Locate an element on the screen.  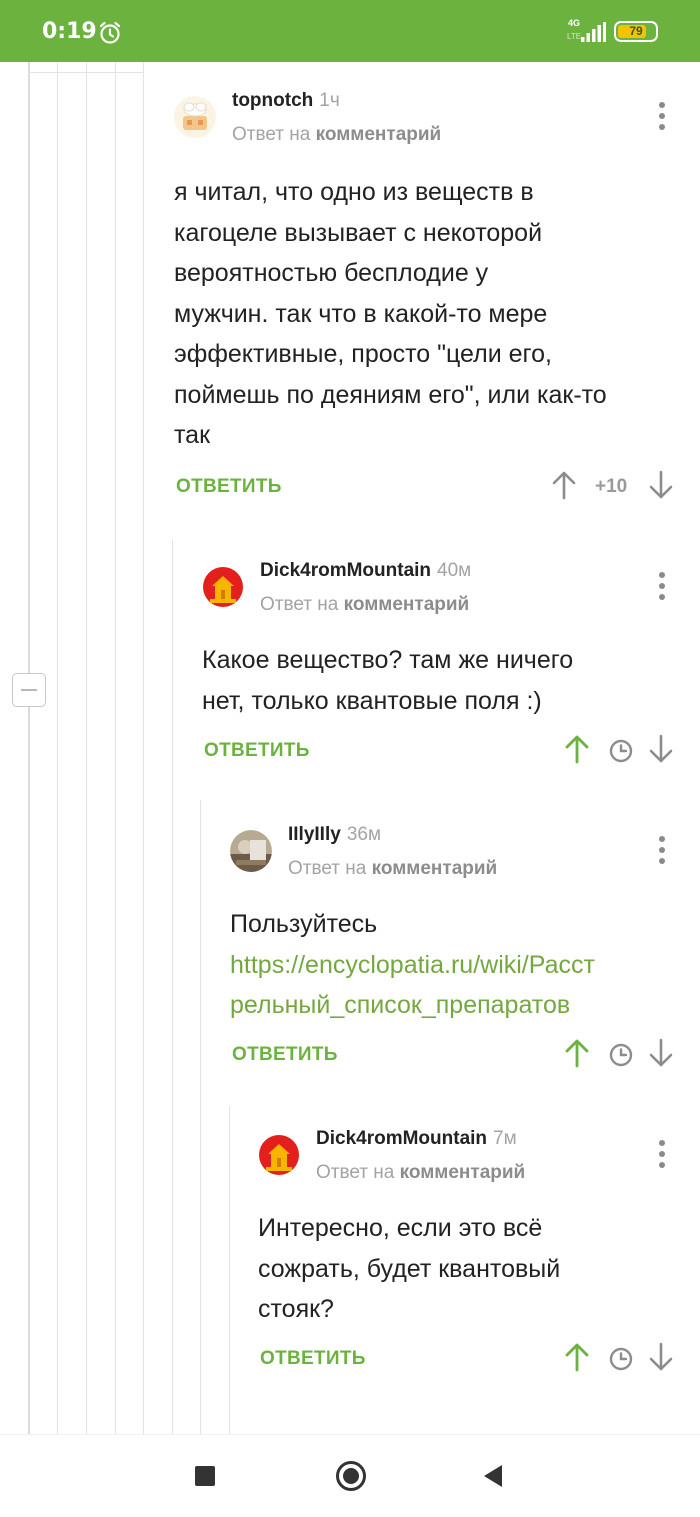
comment-author: IIlyIIly 36м is located at coordinates (334, 835).